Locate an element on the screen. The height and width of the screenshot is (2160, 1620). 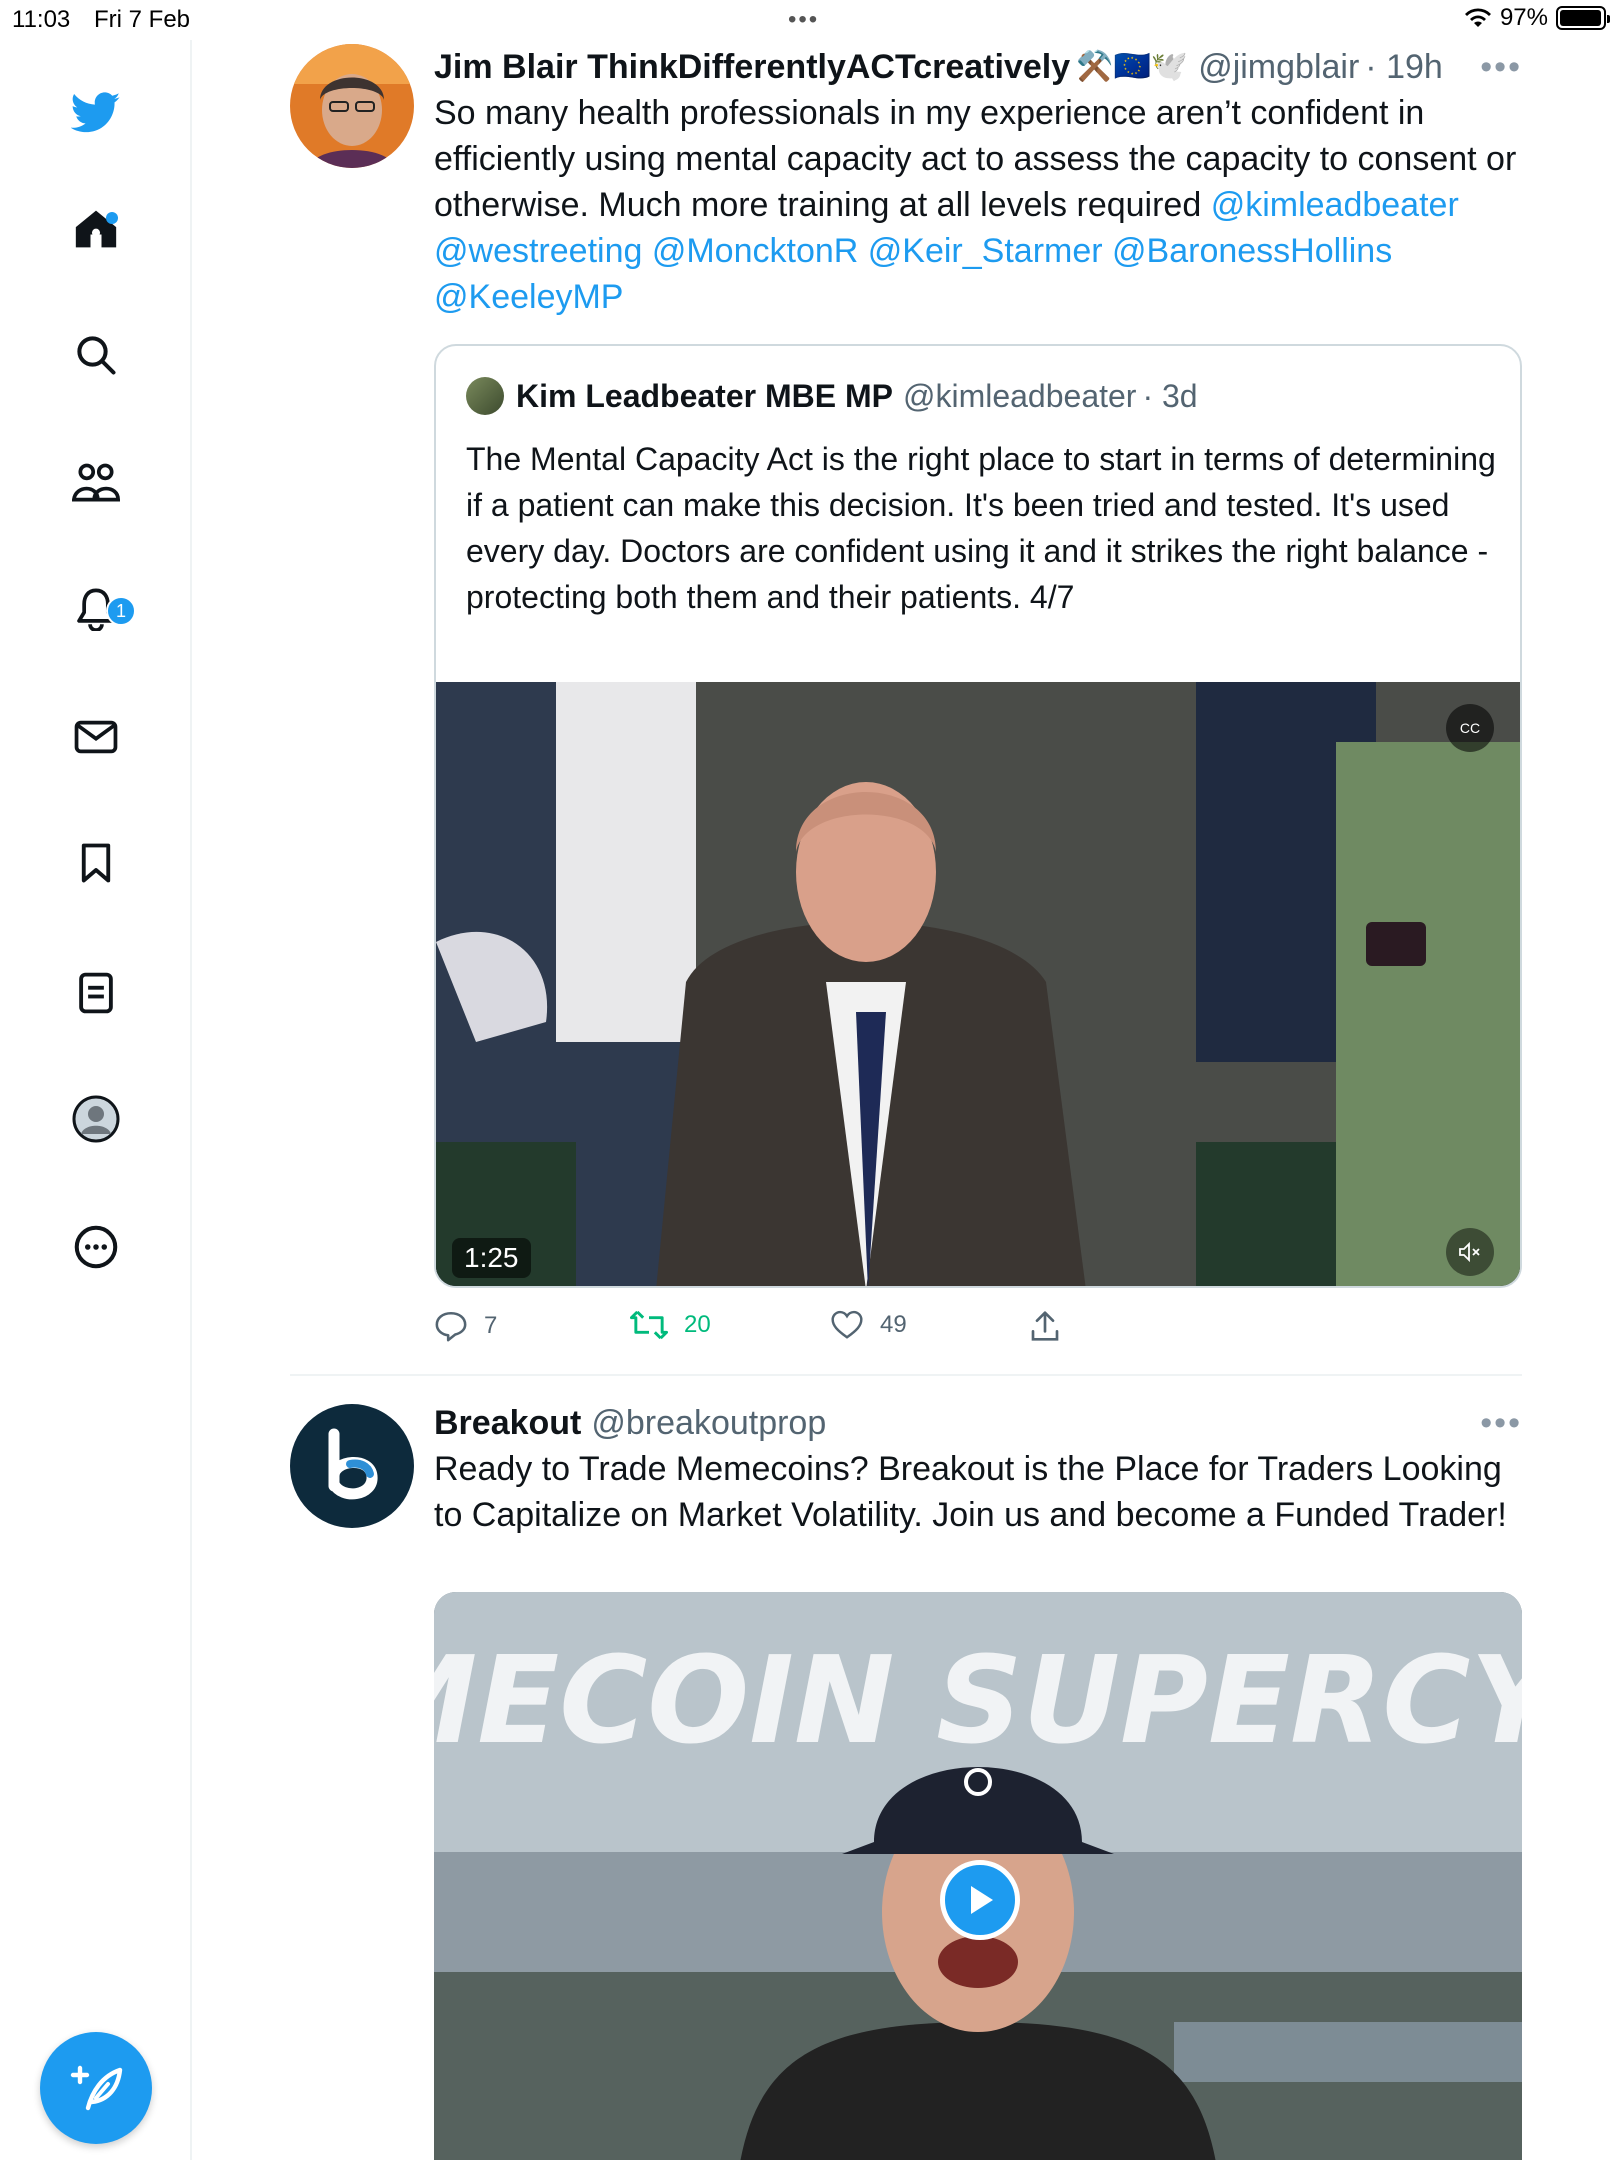
sidebar: 1 is located at coordinates (96, 1100).